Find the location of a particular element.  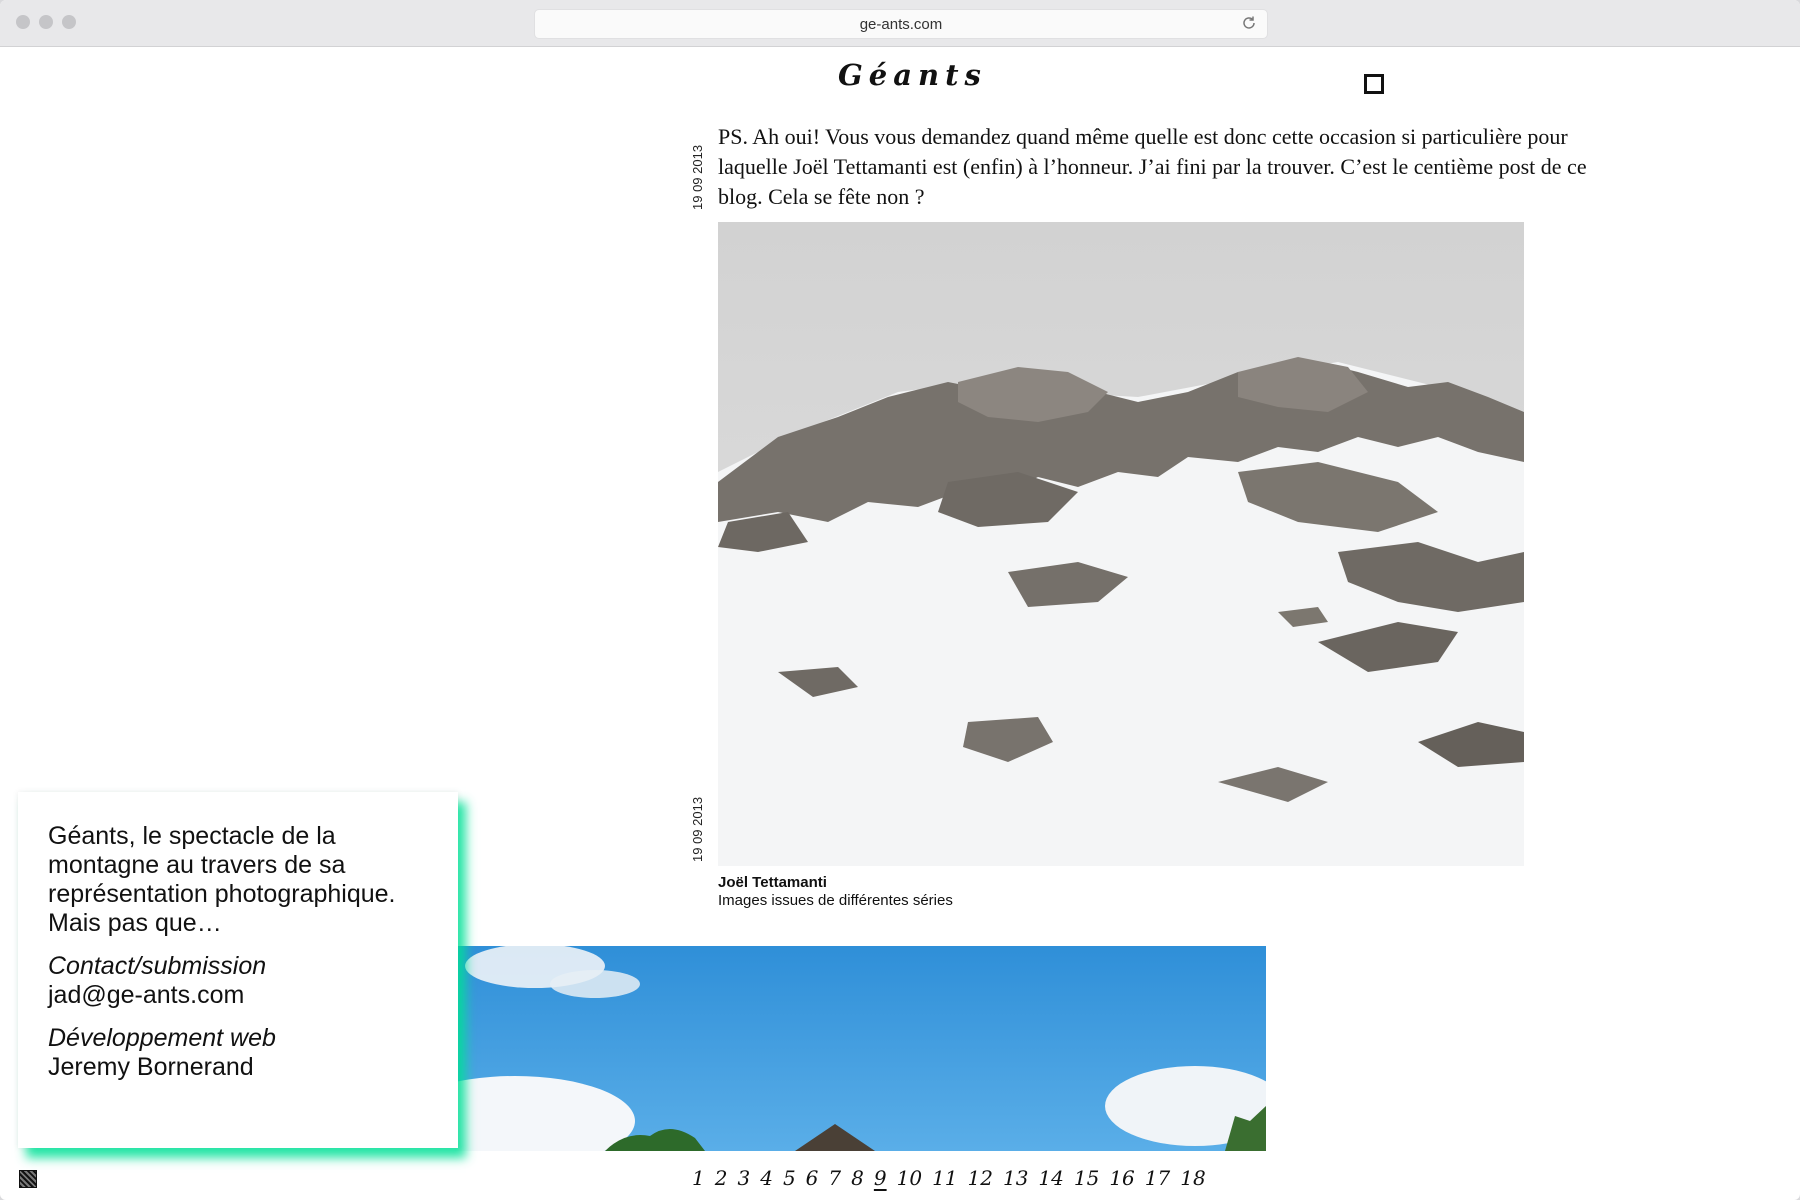

page-link-8: 8 is located at coordinates (857, 1178).